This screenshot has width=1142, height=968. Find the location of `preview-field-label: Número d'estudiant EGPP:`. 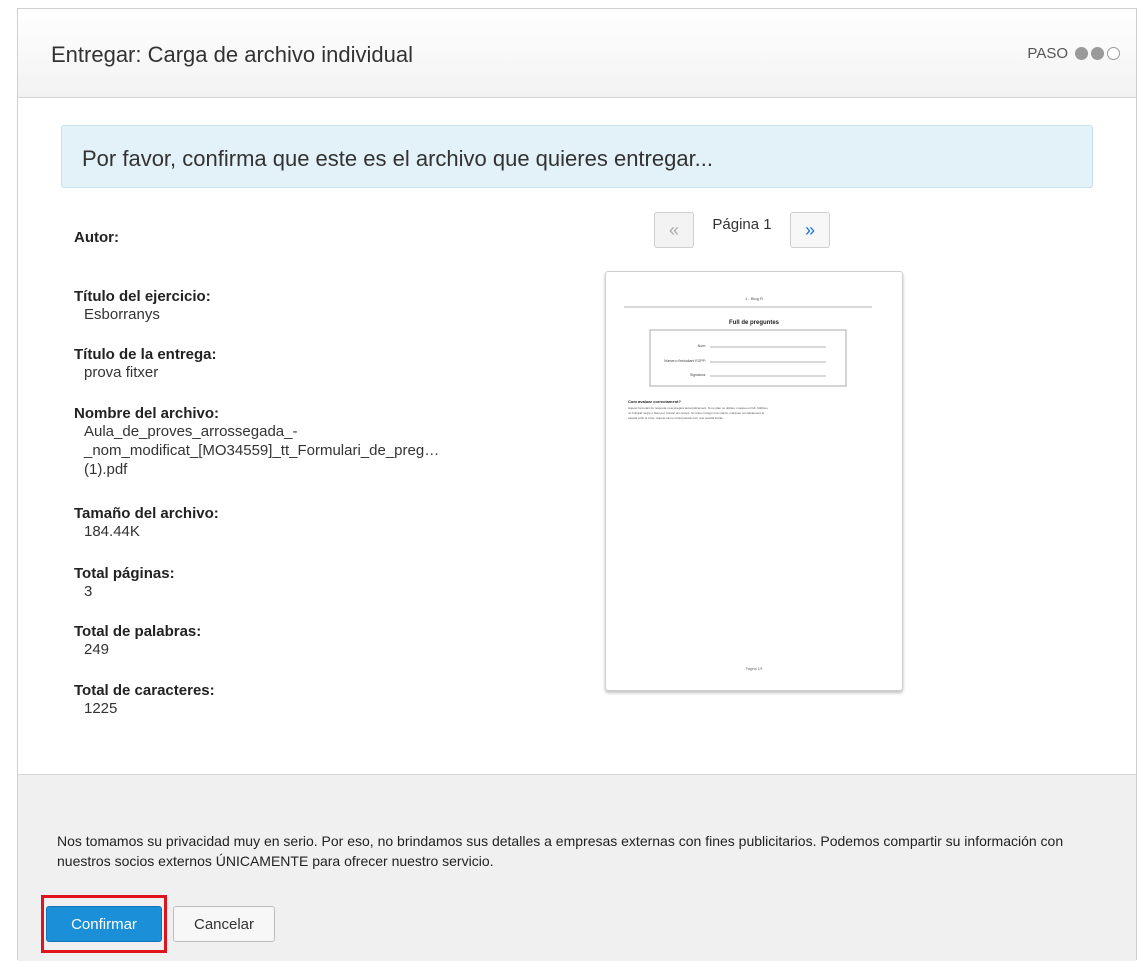

preview-field-label: Número d'estudiant EGPP: is located at coordinates (685, 361).